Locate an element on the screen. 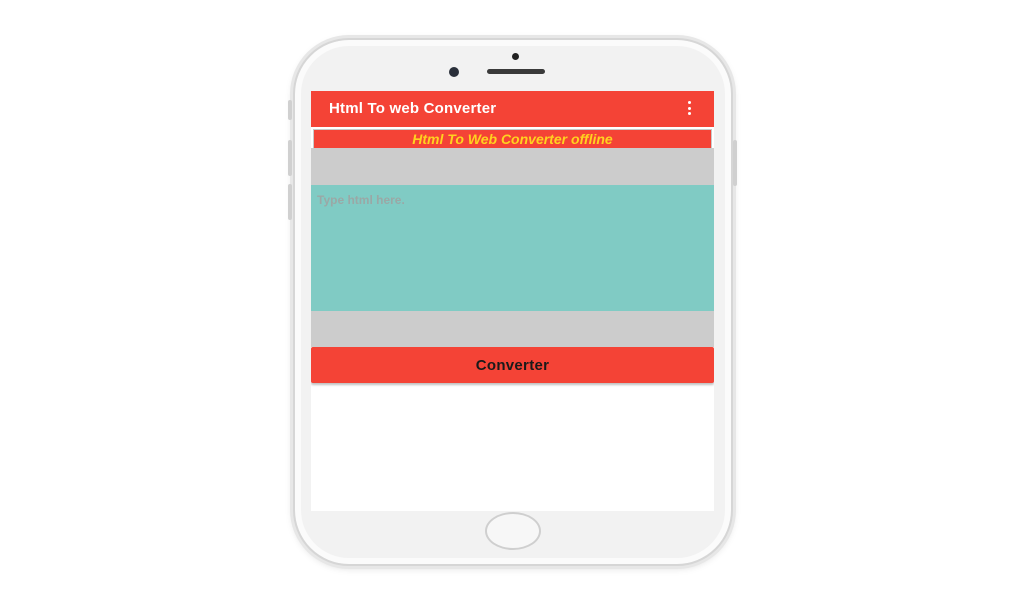 The height and width of the screenshot is (600, 1024). volume-up-button is located at coordinates (290, 158).